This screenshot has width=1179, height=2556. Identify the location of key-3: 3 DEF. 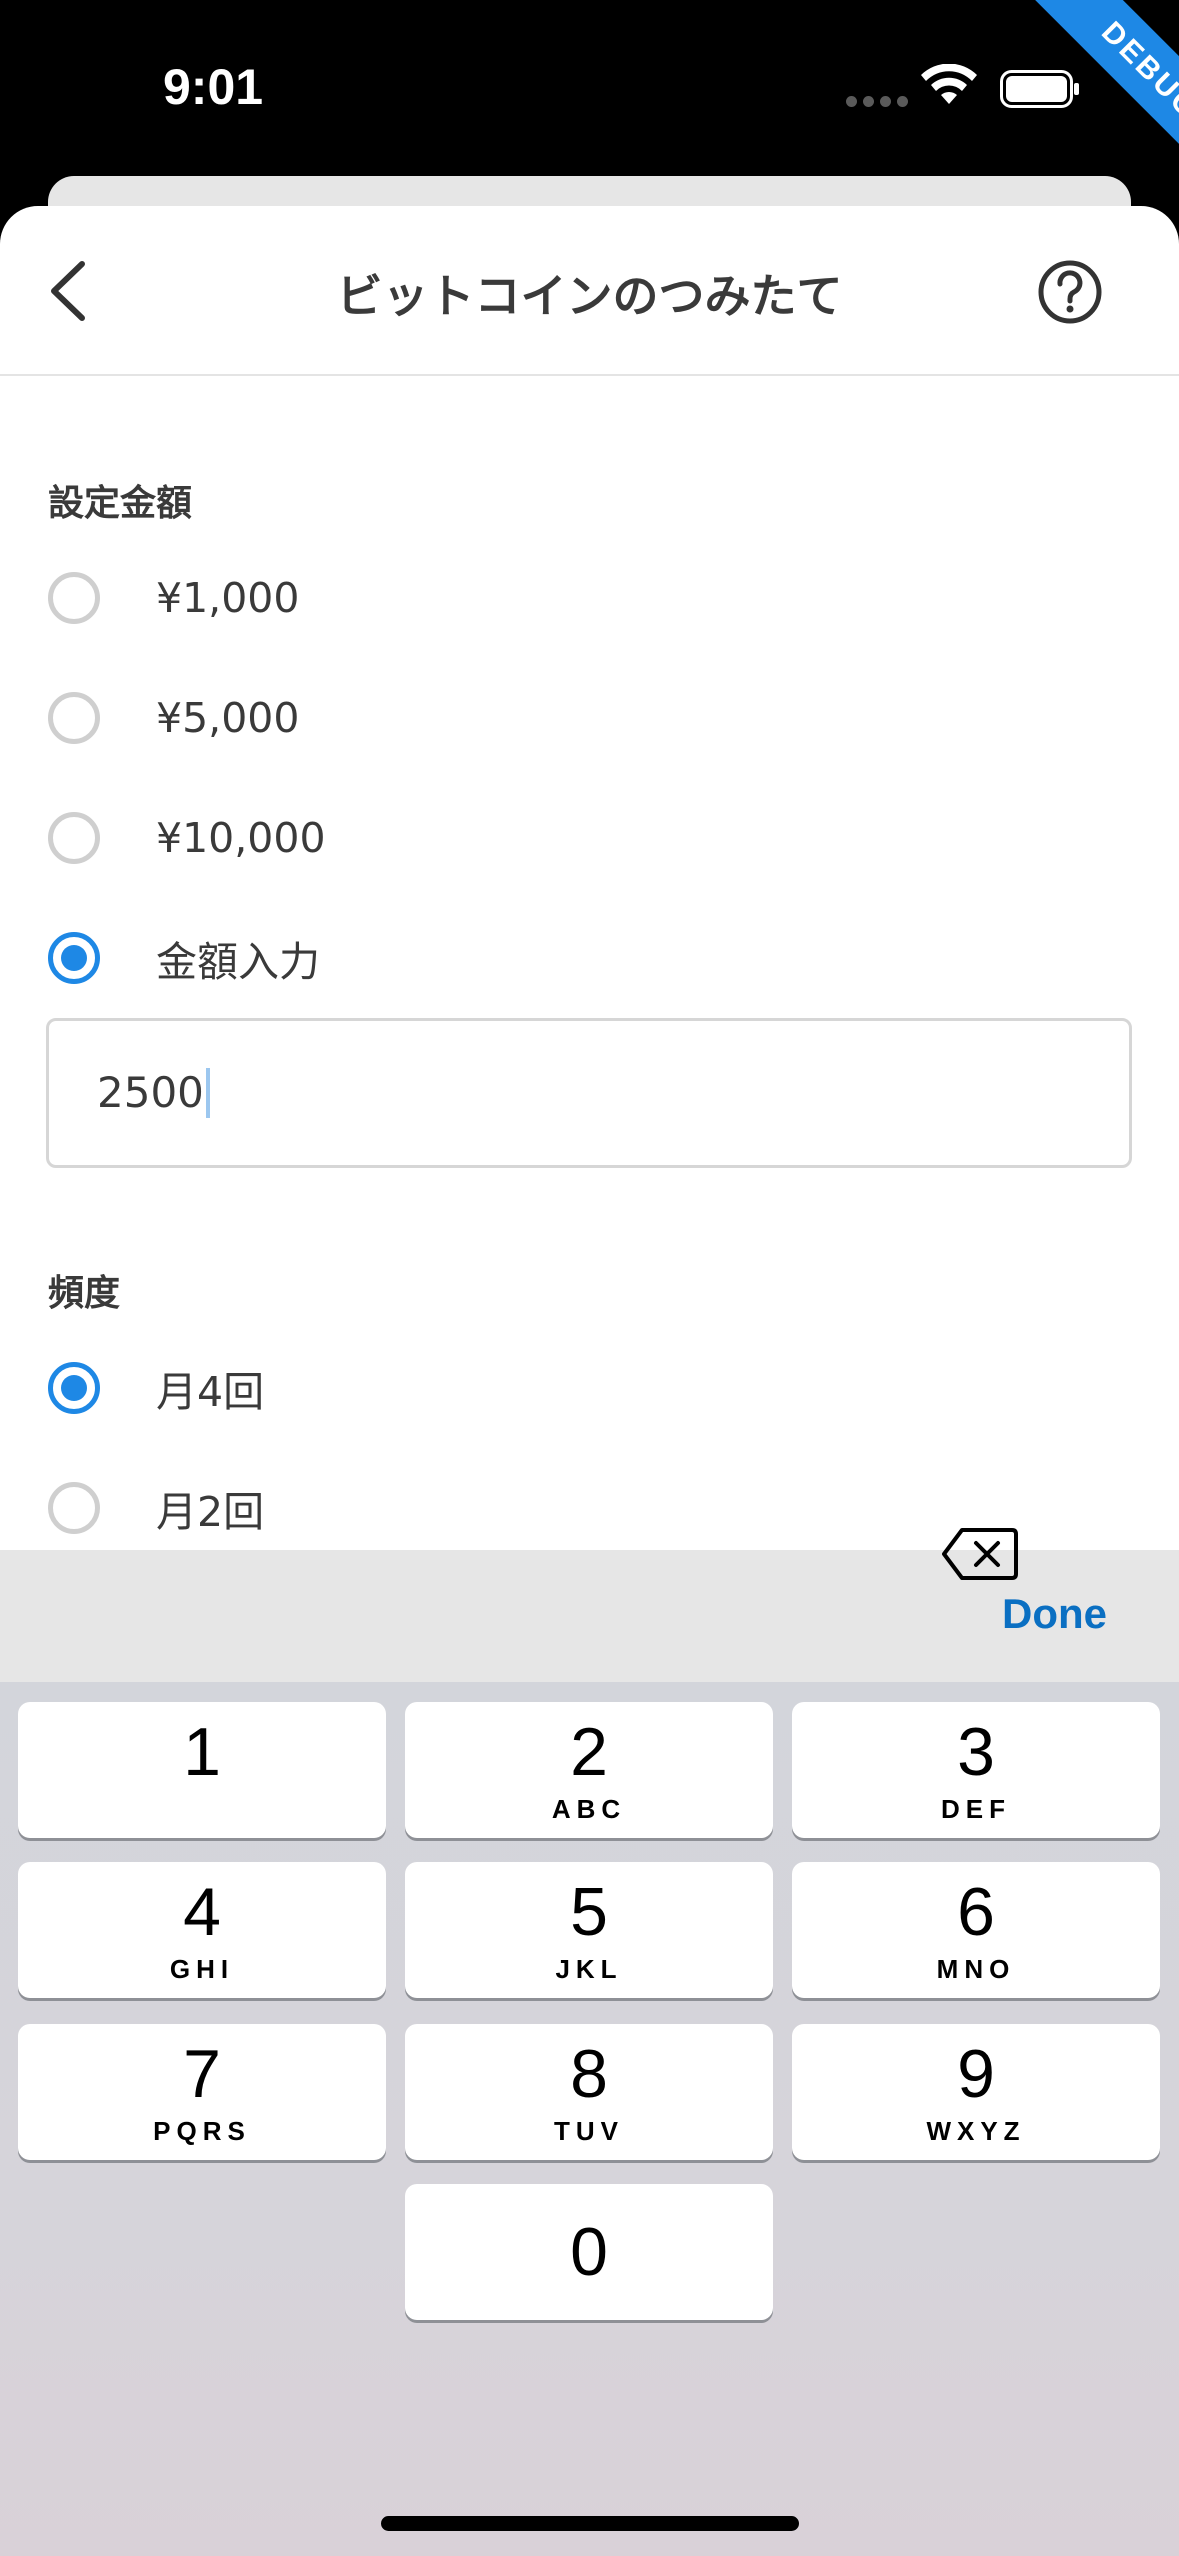
(976, 1770).